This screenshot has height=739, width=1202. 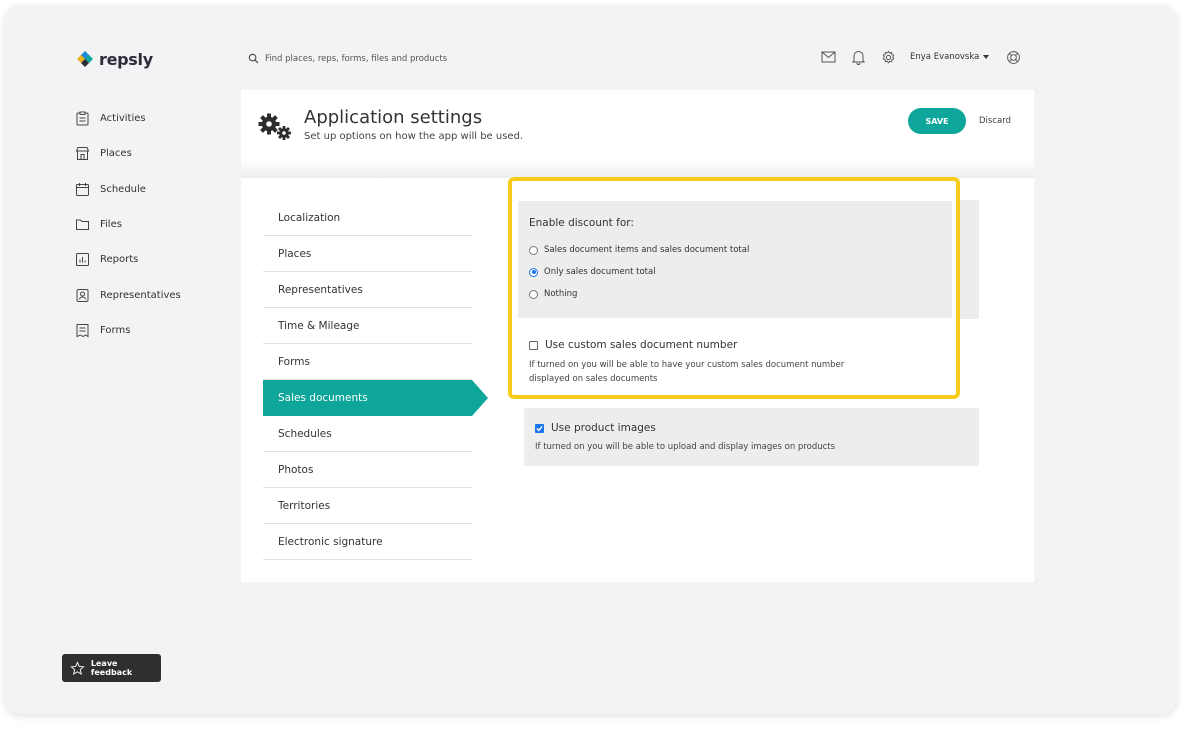 I want to click on sidebar-item-forms: Forms, so click(x=128, y=330).